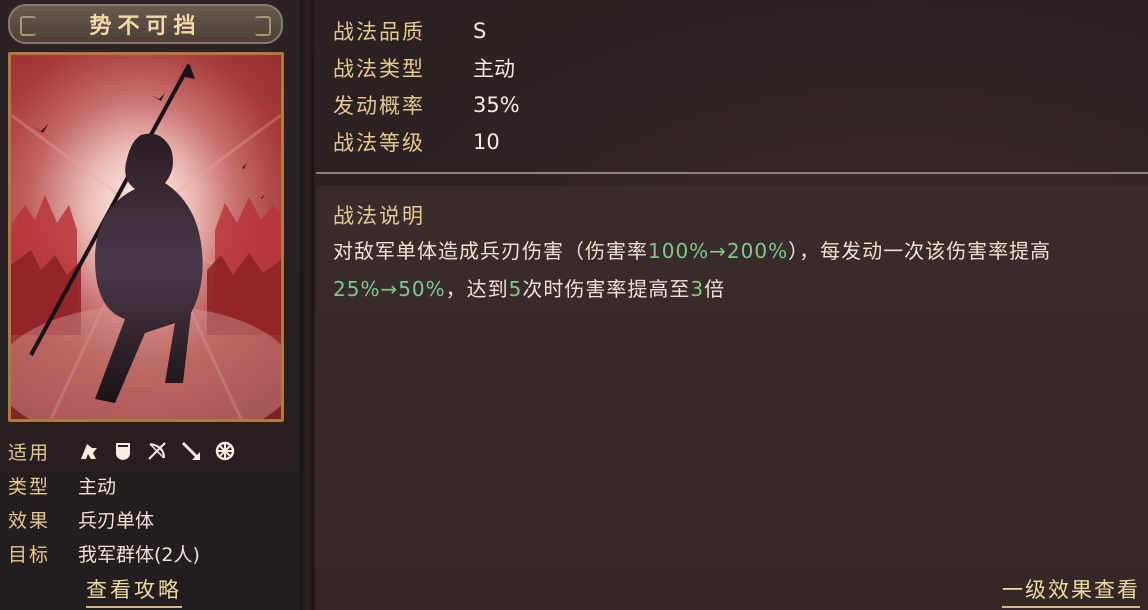  What do you see at coordinates (732, 173) in the screenshot?
I see `section-divider` at bounding box center [732, 173].